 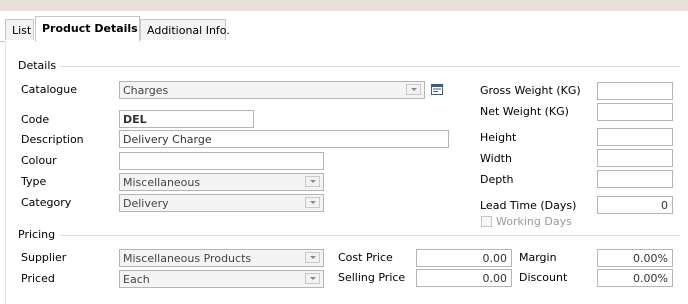 I want to click on catalogue-label: Catalogue, so click(x=49, y=89).